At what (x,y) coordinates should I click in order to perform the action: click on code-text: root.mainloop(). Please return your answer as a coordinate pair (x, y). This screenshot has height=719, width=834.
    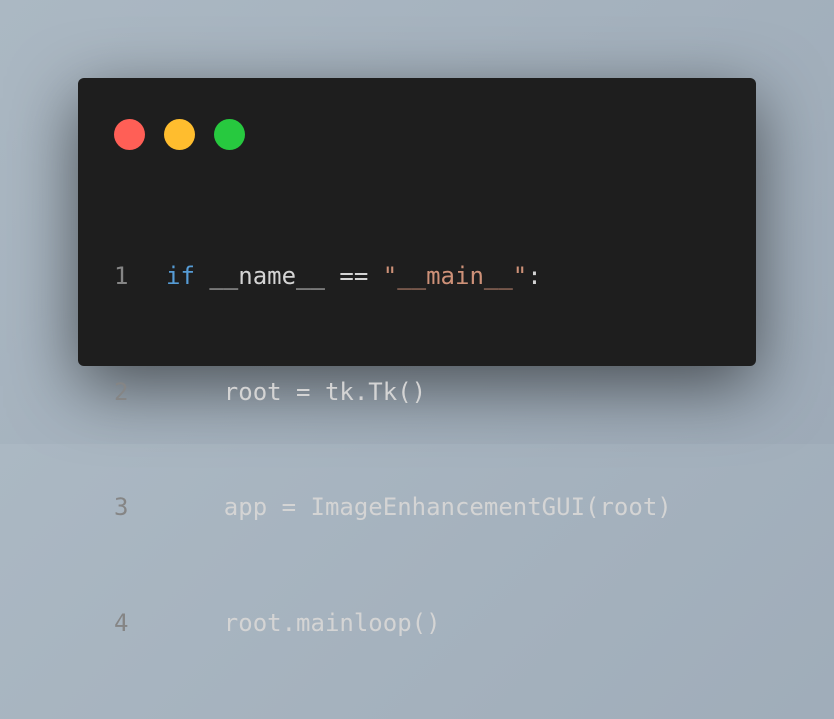
    Looking at the image, I should click on (303, 622).